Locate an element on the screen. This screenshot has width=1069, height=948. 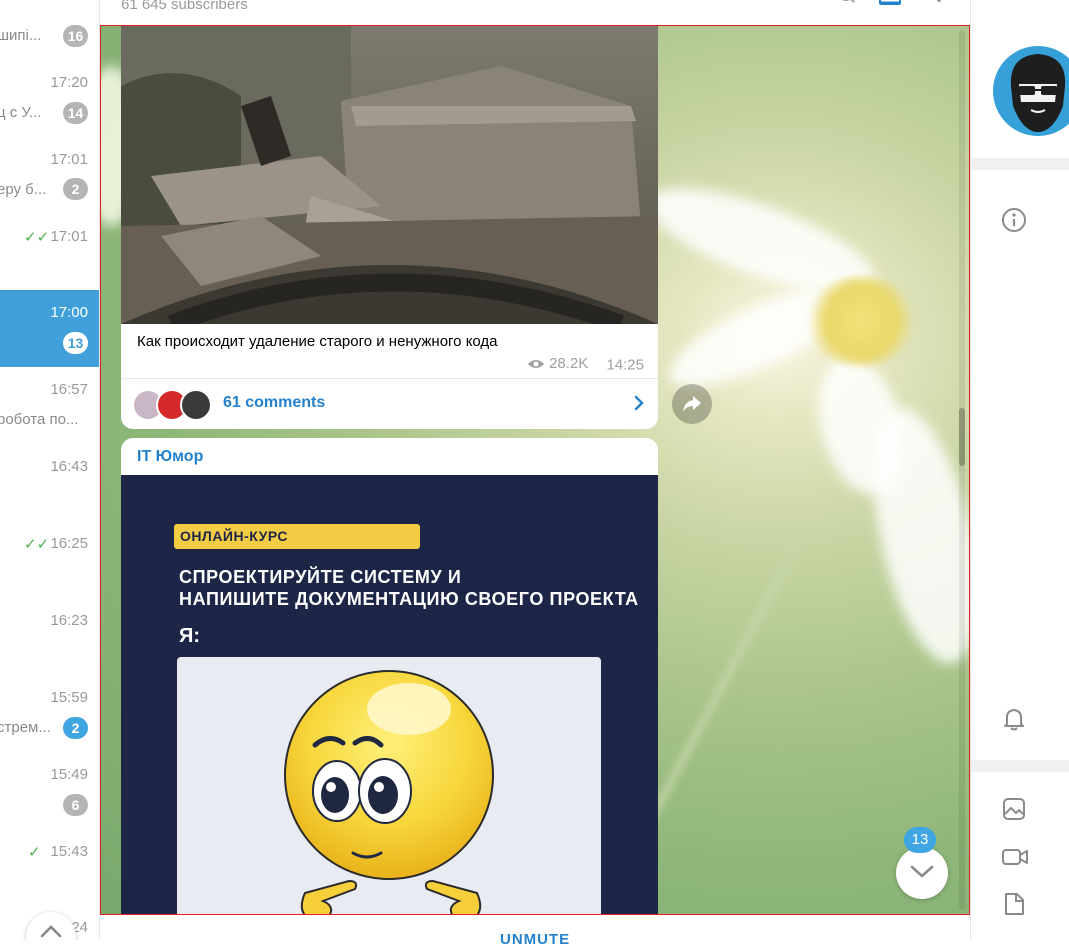
chat-row: 15:59 стрем... 2 is located at coordinates (49, 706).